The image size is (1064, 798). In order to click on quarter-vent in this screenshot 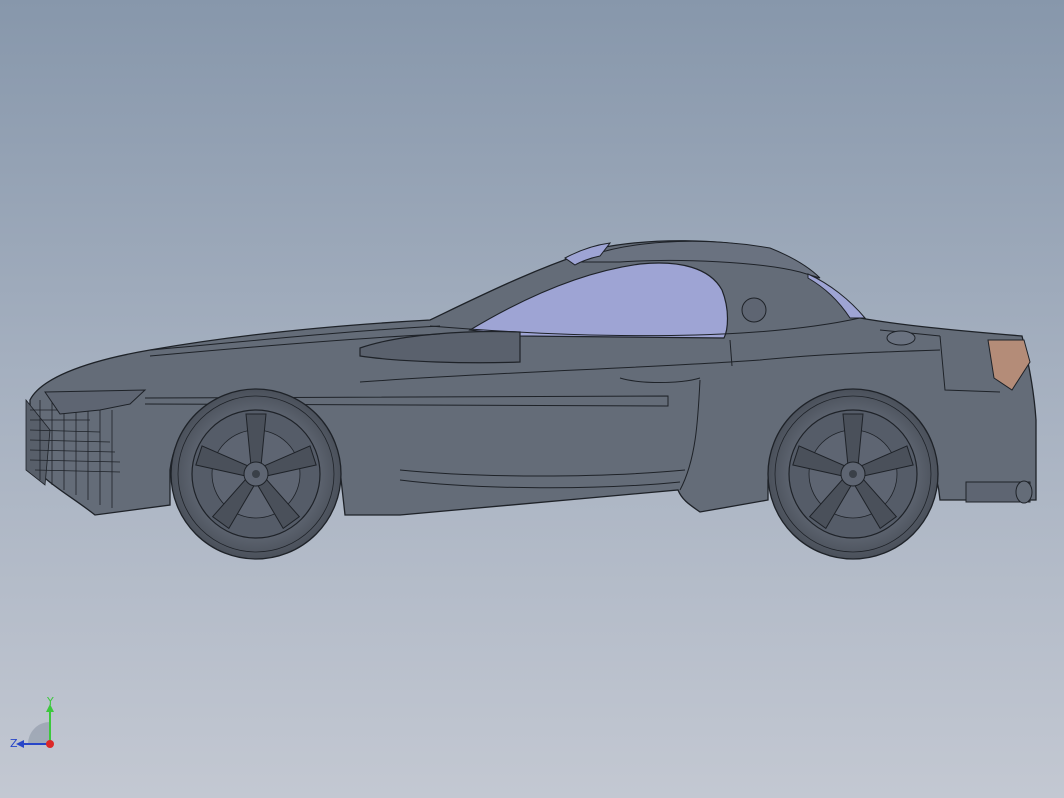, I will do `click(754, 310)`.